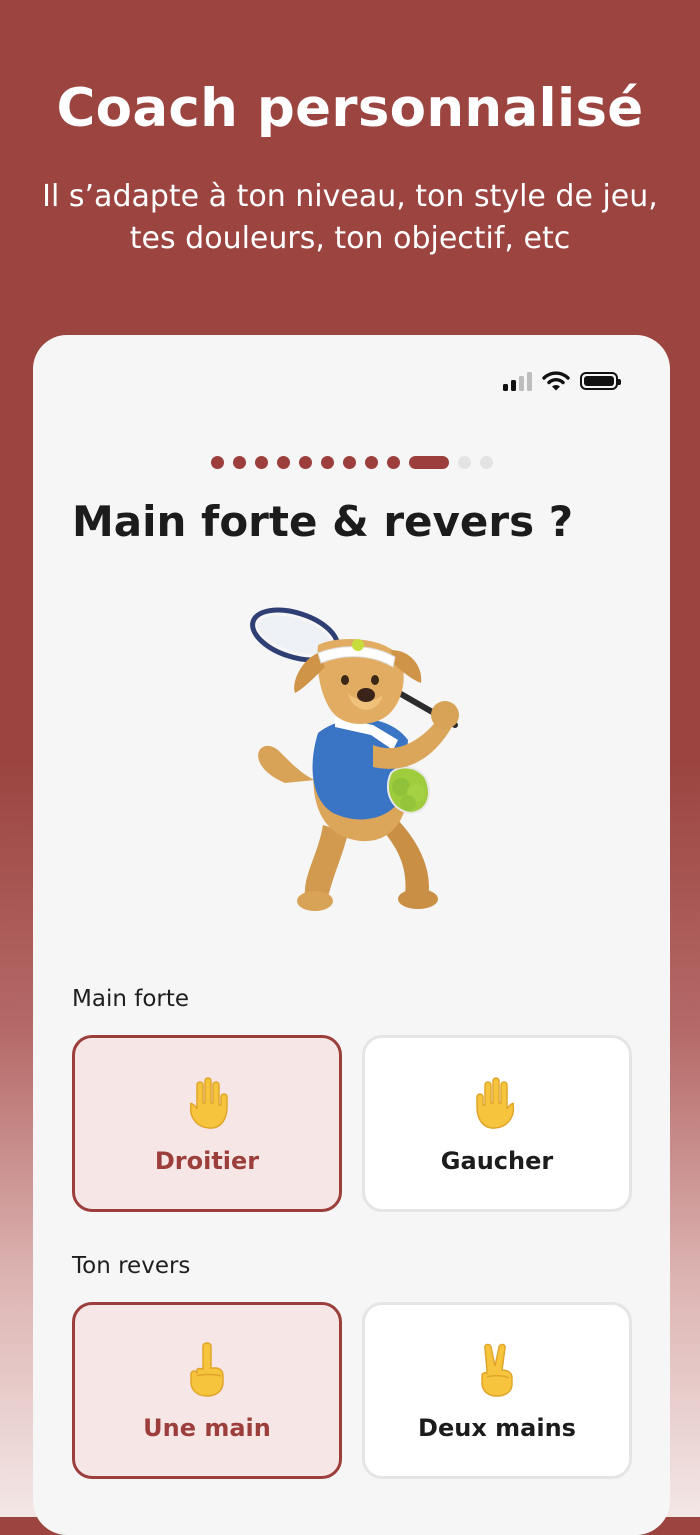  What do you see at coordinates (497, 1160) in the screenshot?
I see `option-label: Gaucher` at bounding box center [497, 1160].